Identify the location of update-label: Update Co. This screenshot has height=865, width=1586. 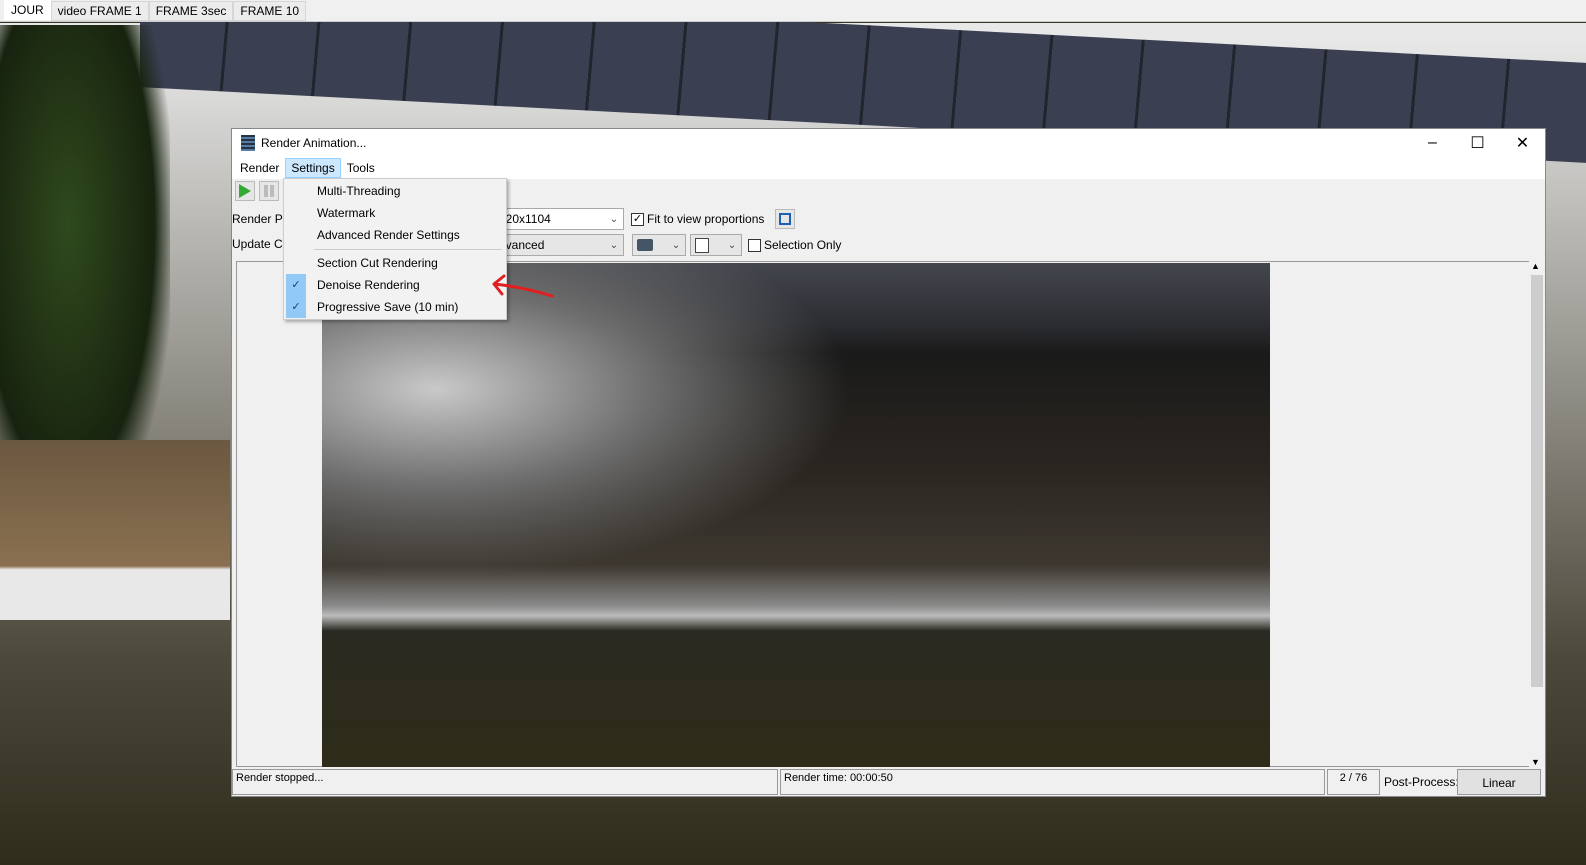
(261, 244).